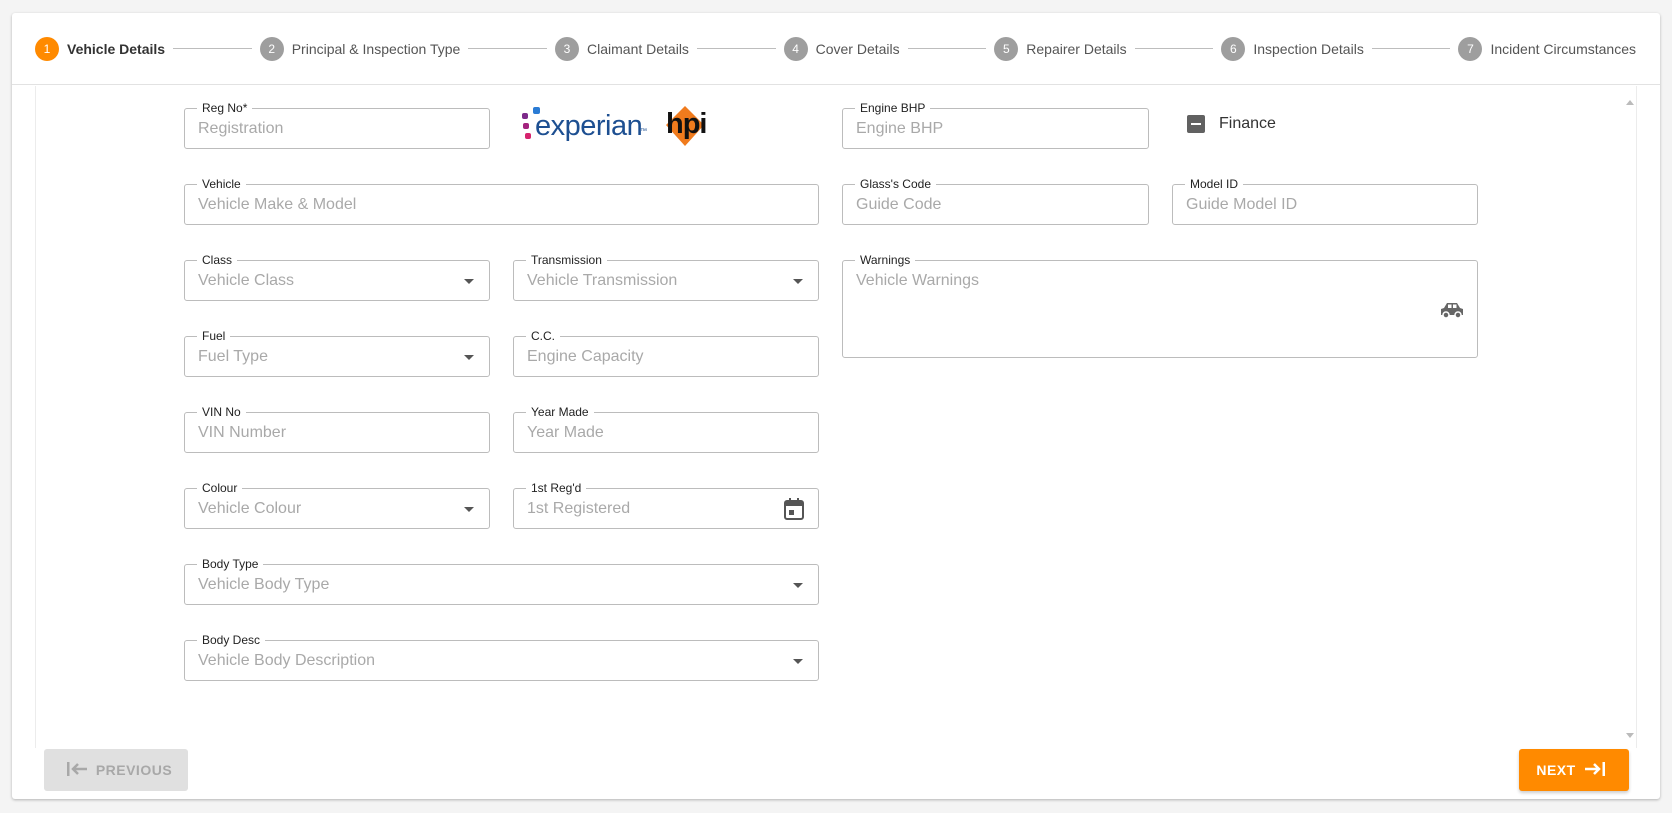 The image size is (1672, 813). Describe the element at coordinates (337, 353) in the screenshot. I see `fuel-select: Fuel Fuel Type` at that location.